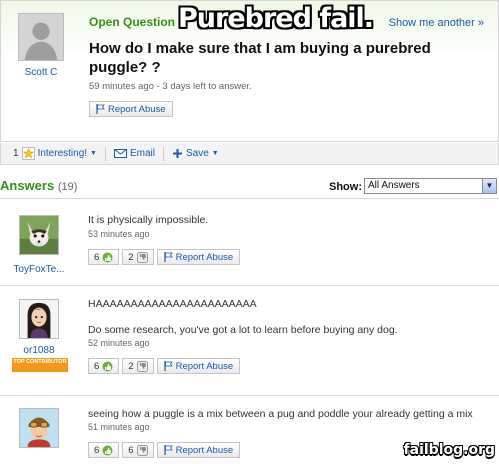 The height and width of the screenshot is (464, 499). Describe the element at coordinates (449, 450) in the screenshot. I see `failblog-watermark: failblog.org` at that location.